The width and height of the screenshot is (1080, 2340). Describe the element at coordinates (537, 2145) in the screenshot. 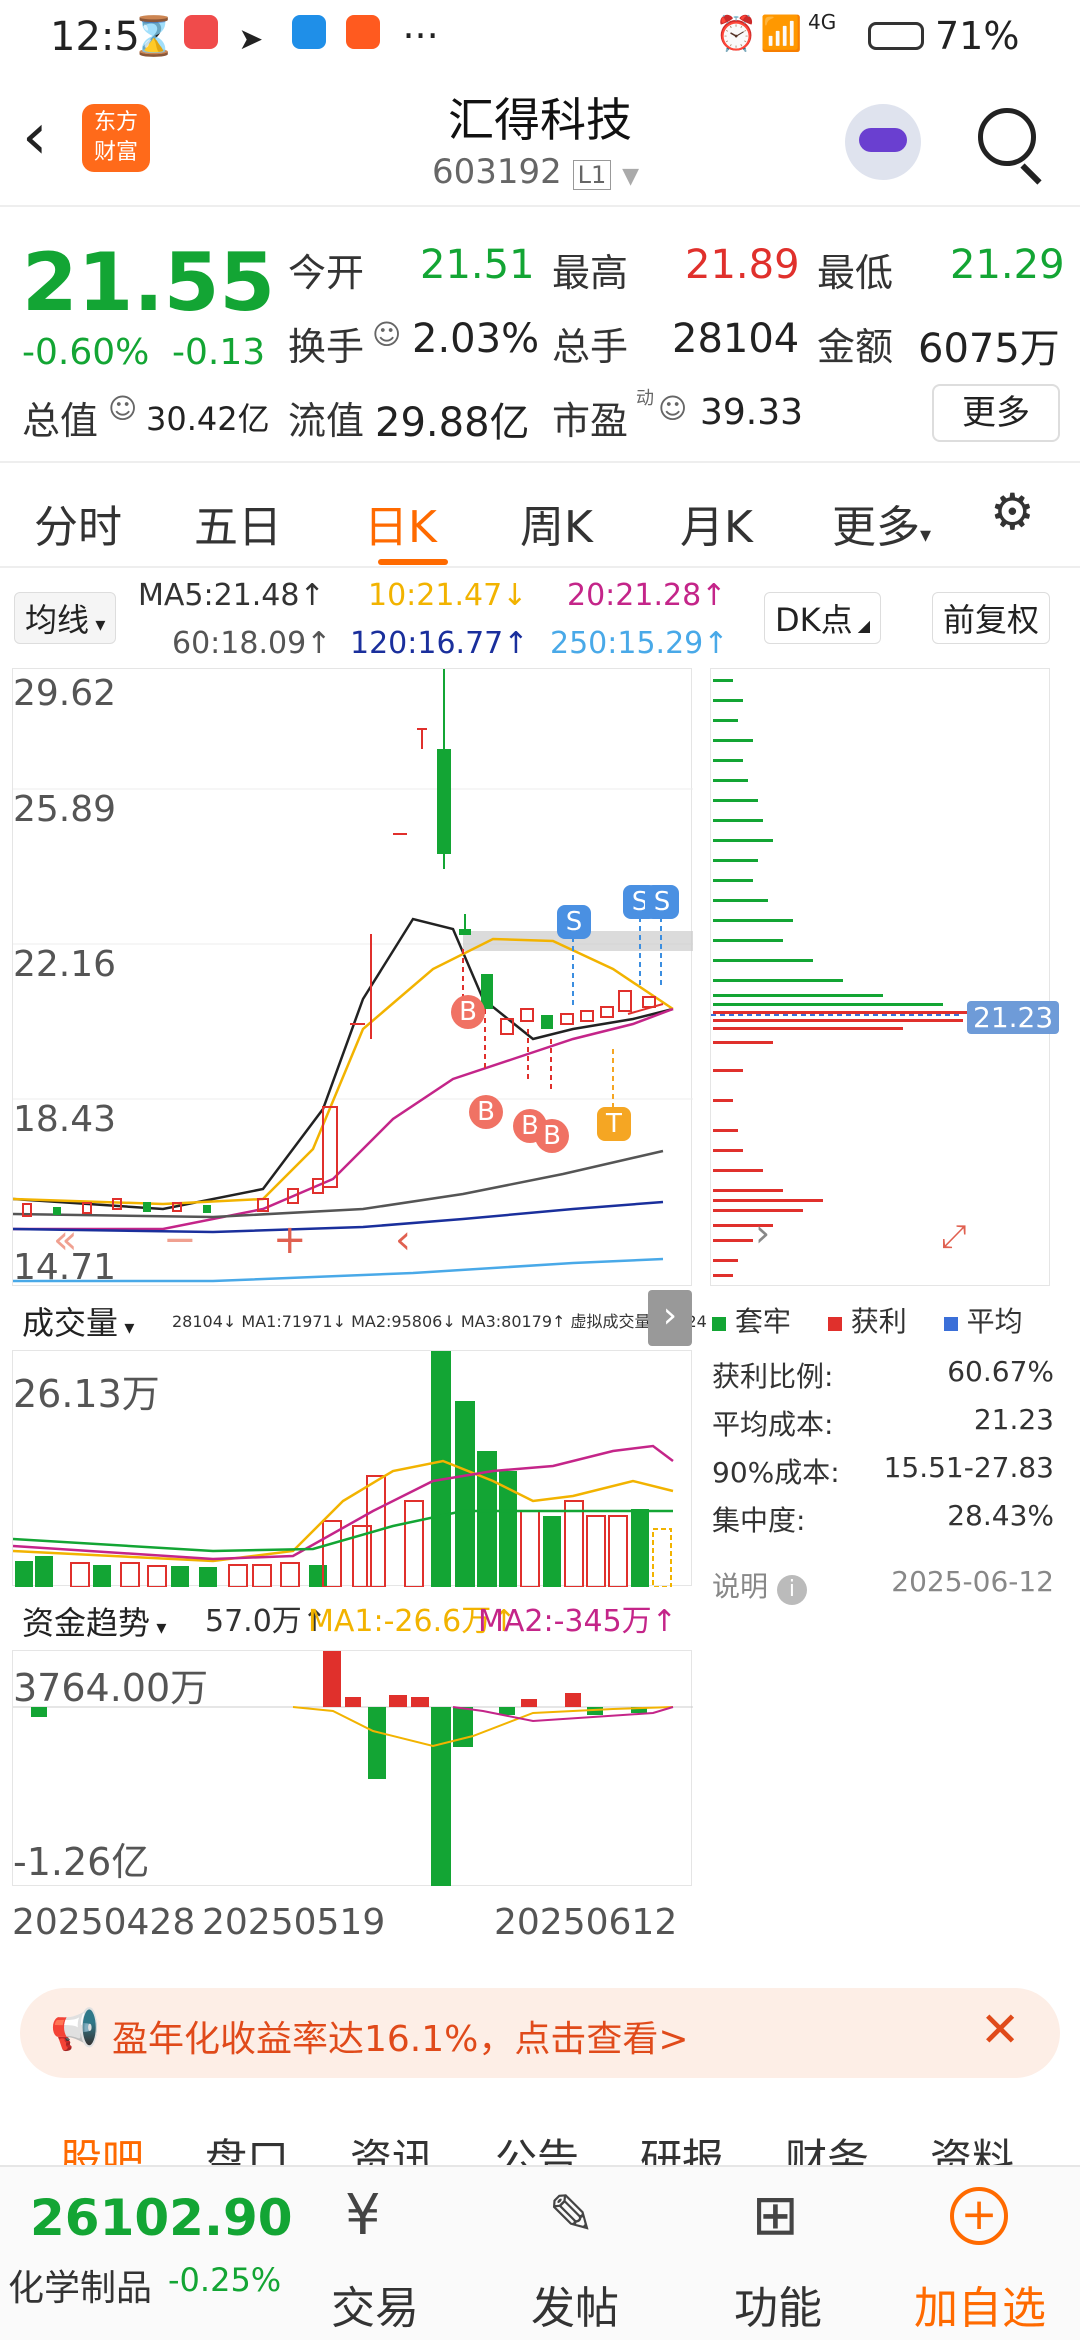

I see `tab-announcements: 公告` at that location.